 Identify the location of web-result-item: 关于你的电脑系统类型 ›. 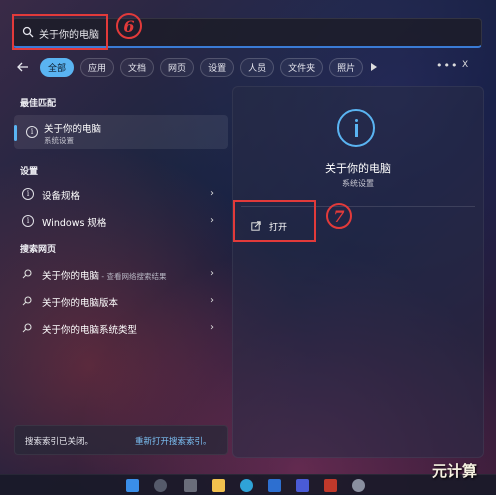
(120, 328).